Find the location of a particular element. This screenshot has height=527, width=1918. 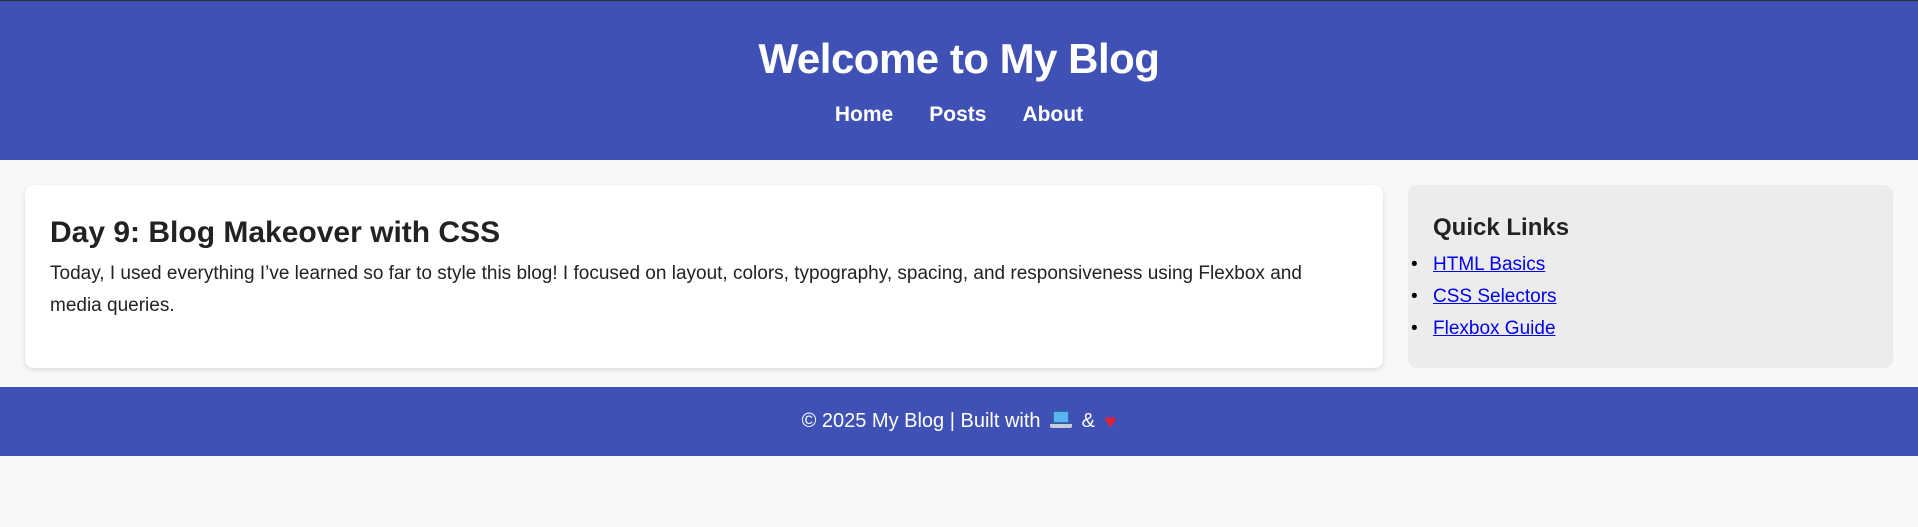

main-nav: Home Posts About is located at coordinates (959, 115).